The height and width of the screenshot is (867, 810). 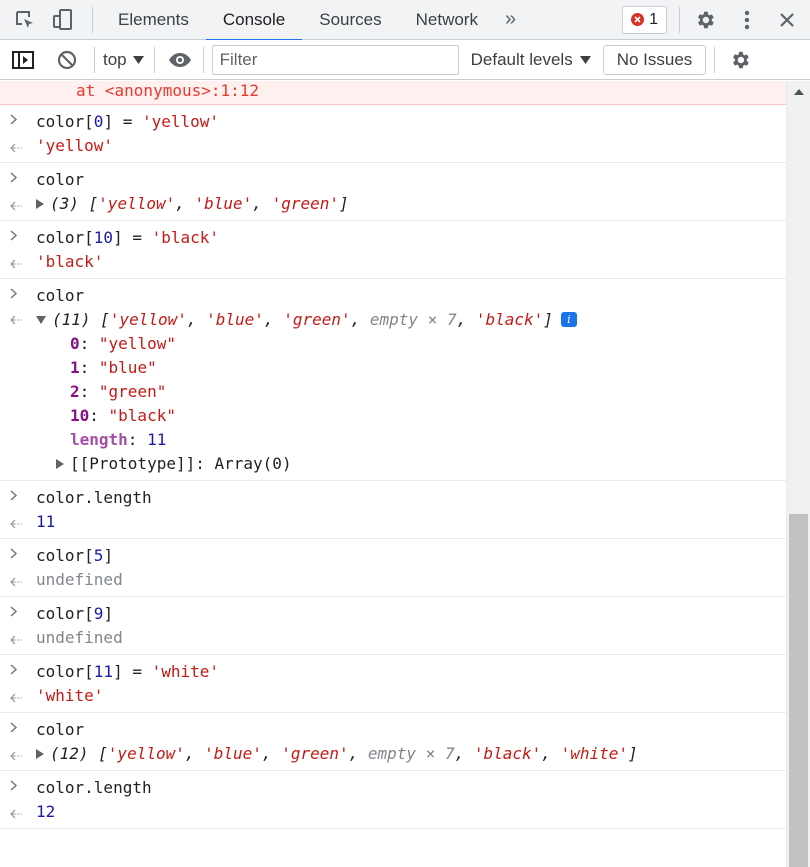 What do you see at coordinates (153, 20) in the screenshot?
I see `tab-elements: Elements` at bounding box center [153, 20].